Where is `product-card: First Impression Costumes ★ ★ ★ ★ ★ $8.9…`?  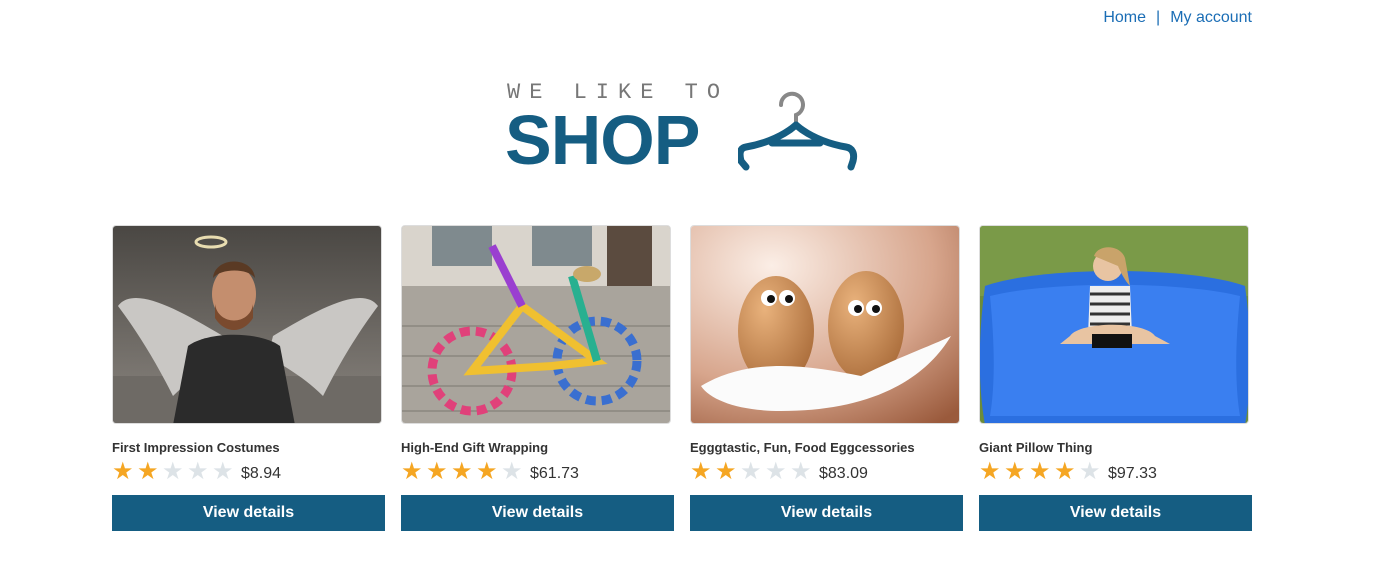
product-card: First Impression Costumes ★ ★ ★ ★ ★ $8.9… is located at coordinates (248, 378).